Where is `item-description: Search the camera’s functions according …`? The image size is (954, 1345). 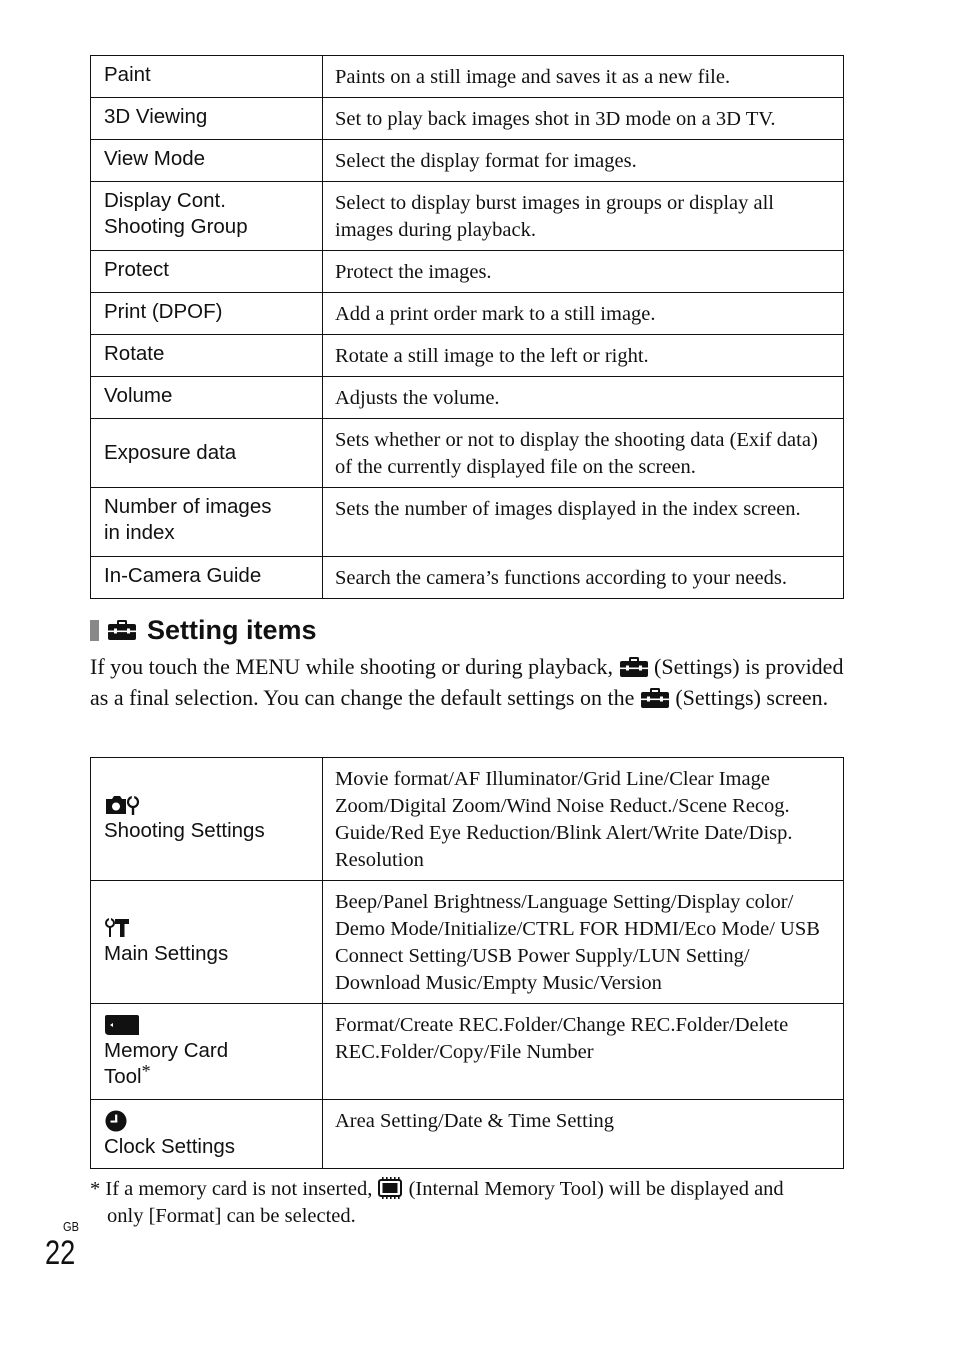
item-description: Search the camera’s functions according … is located at coordinates (583, 577).